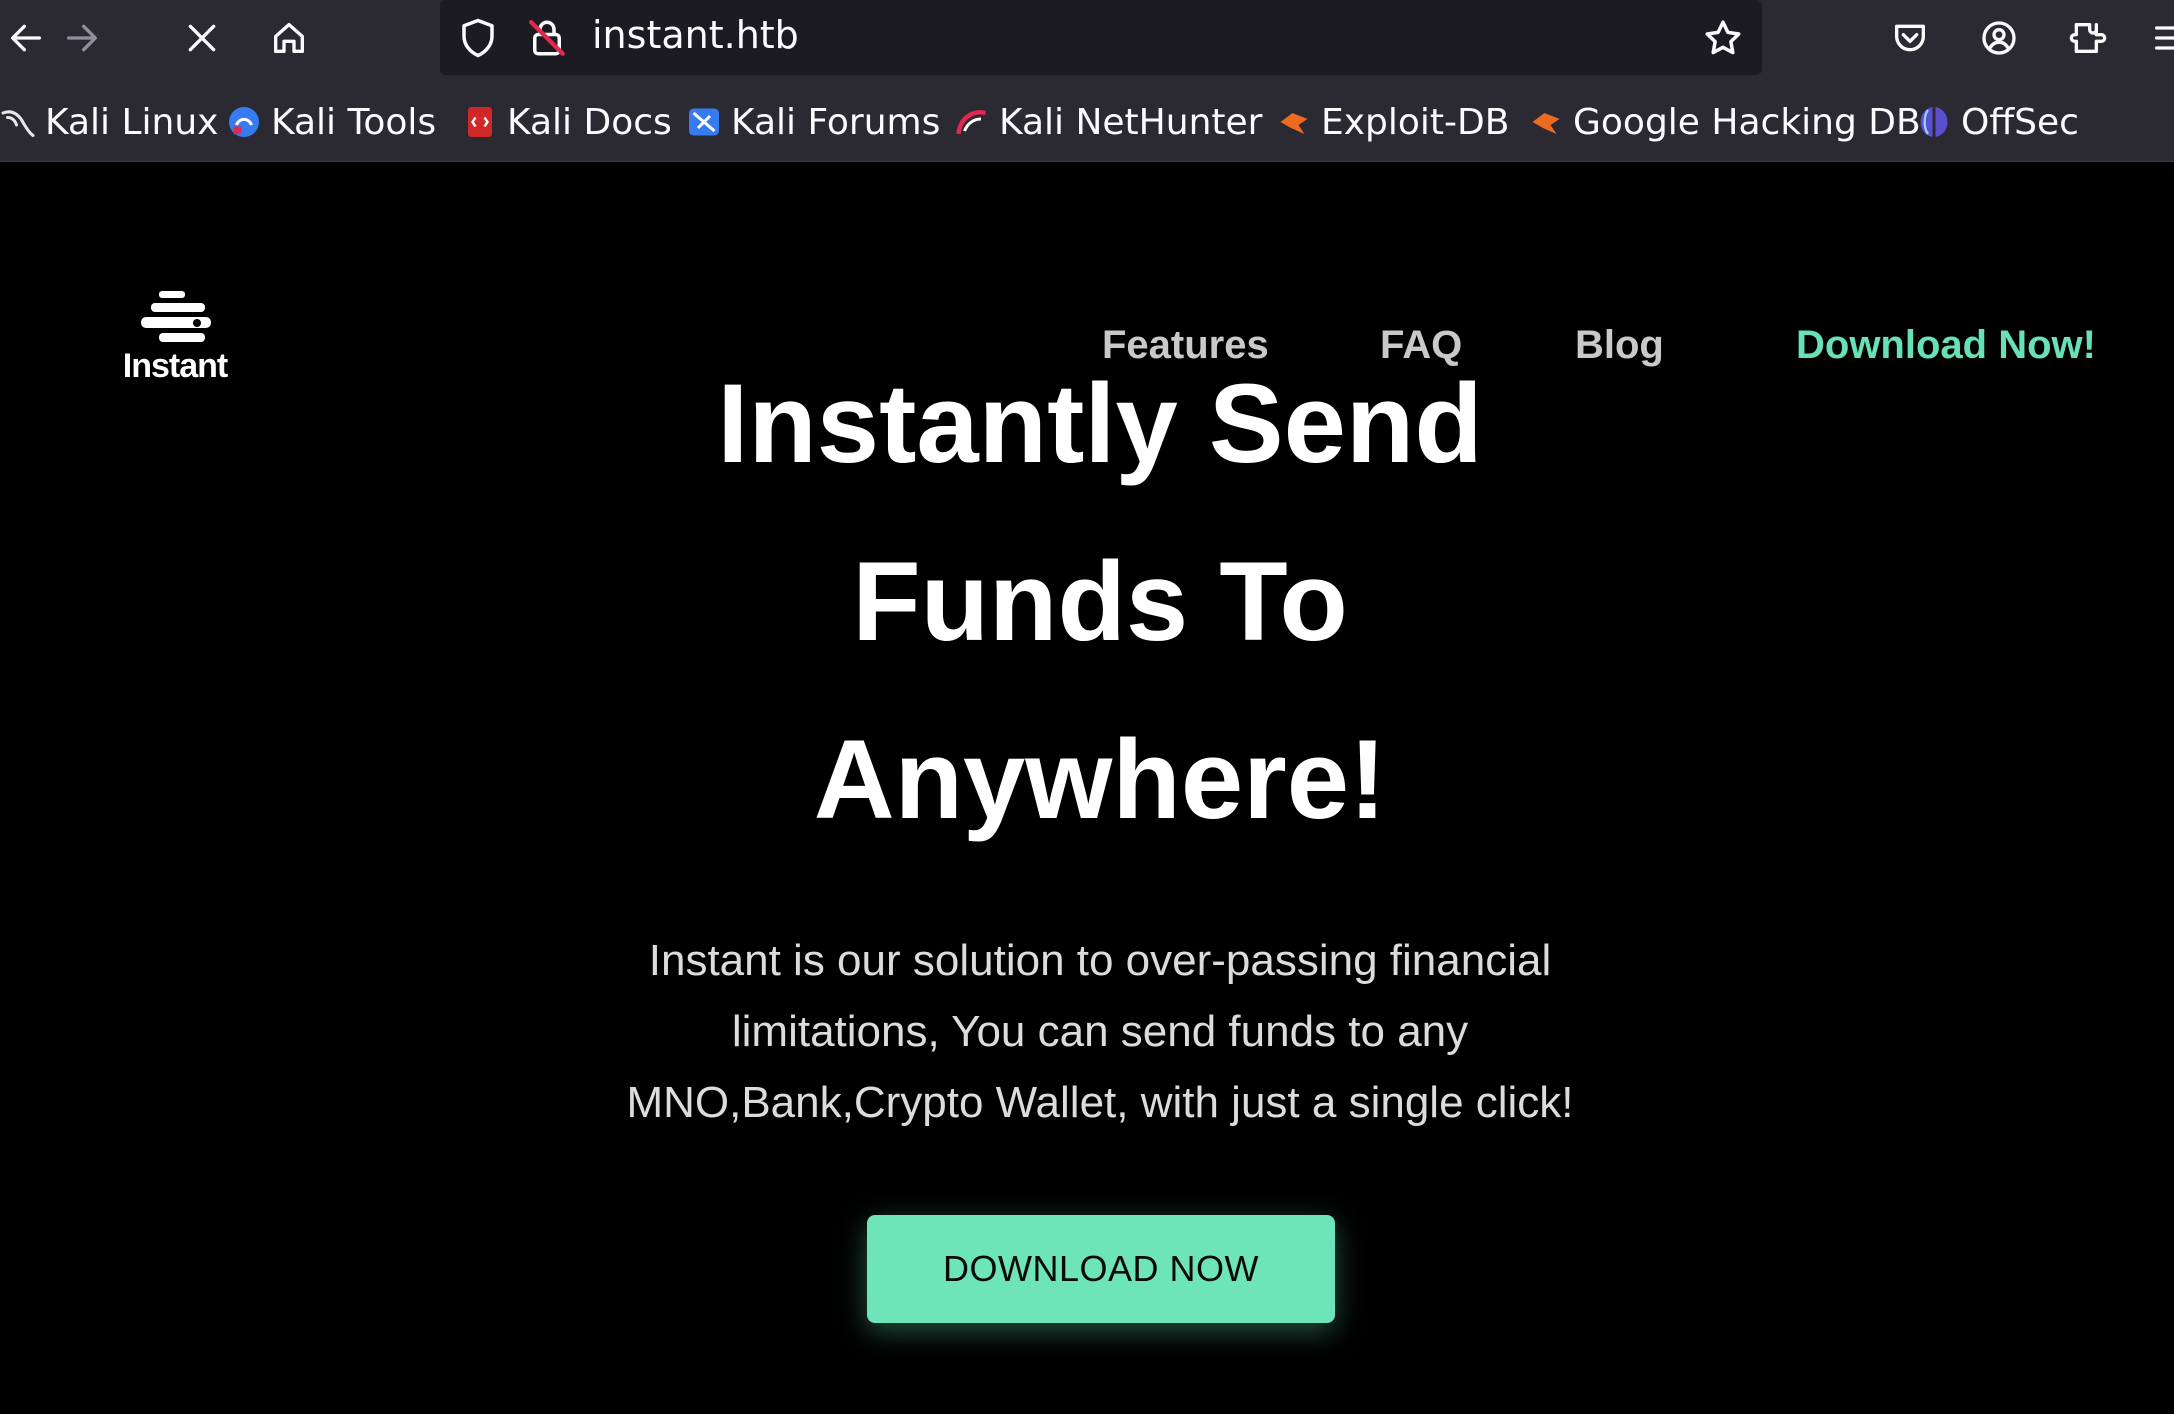 This screenshot has width=2174, height=1414. Describe the element at coordinates (1546, 123) in the screenshot. I see `ghdb-icon` at that location.